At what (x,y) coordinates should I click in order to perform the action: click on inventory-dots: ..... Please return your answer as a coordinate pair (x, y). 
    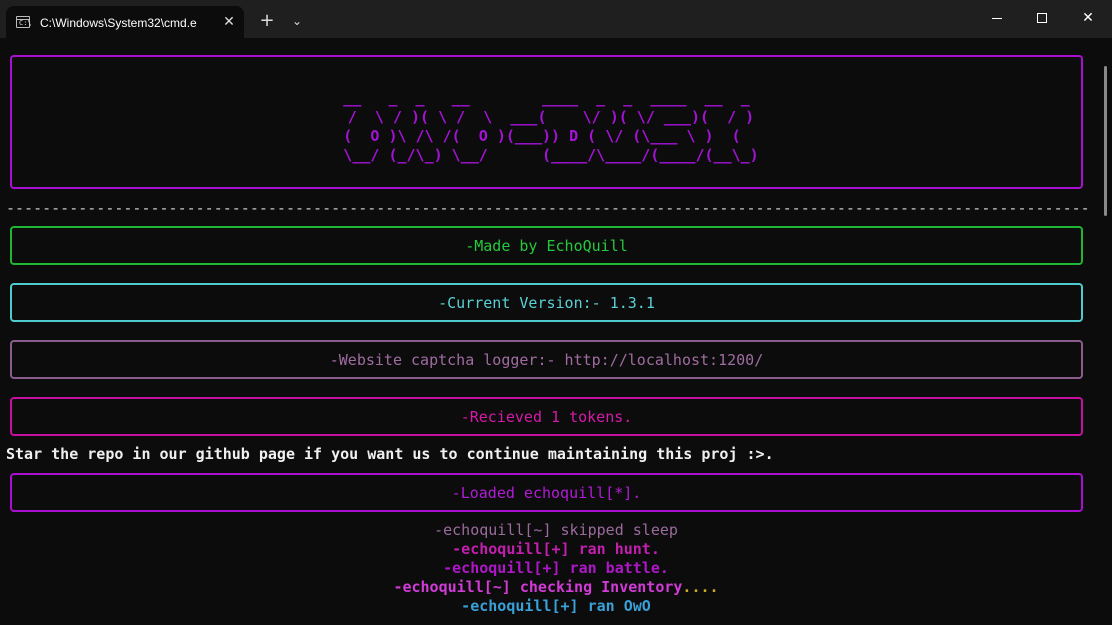
    Looking at the image, I should click on (700, 587).